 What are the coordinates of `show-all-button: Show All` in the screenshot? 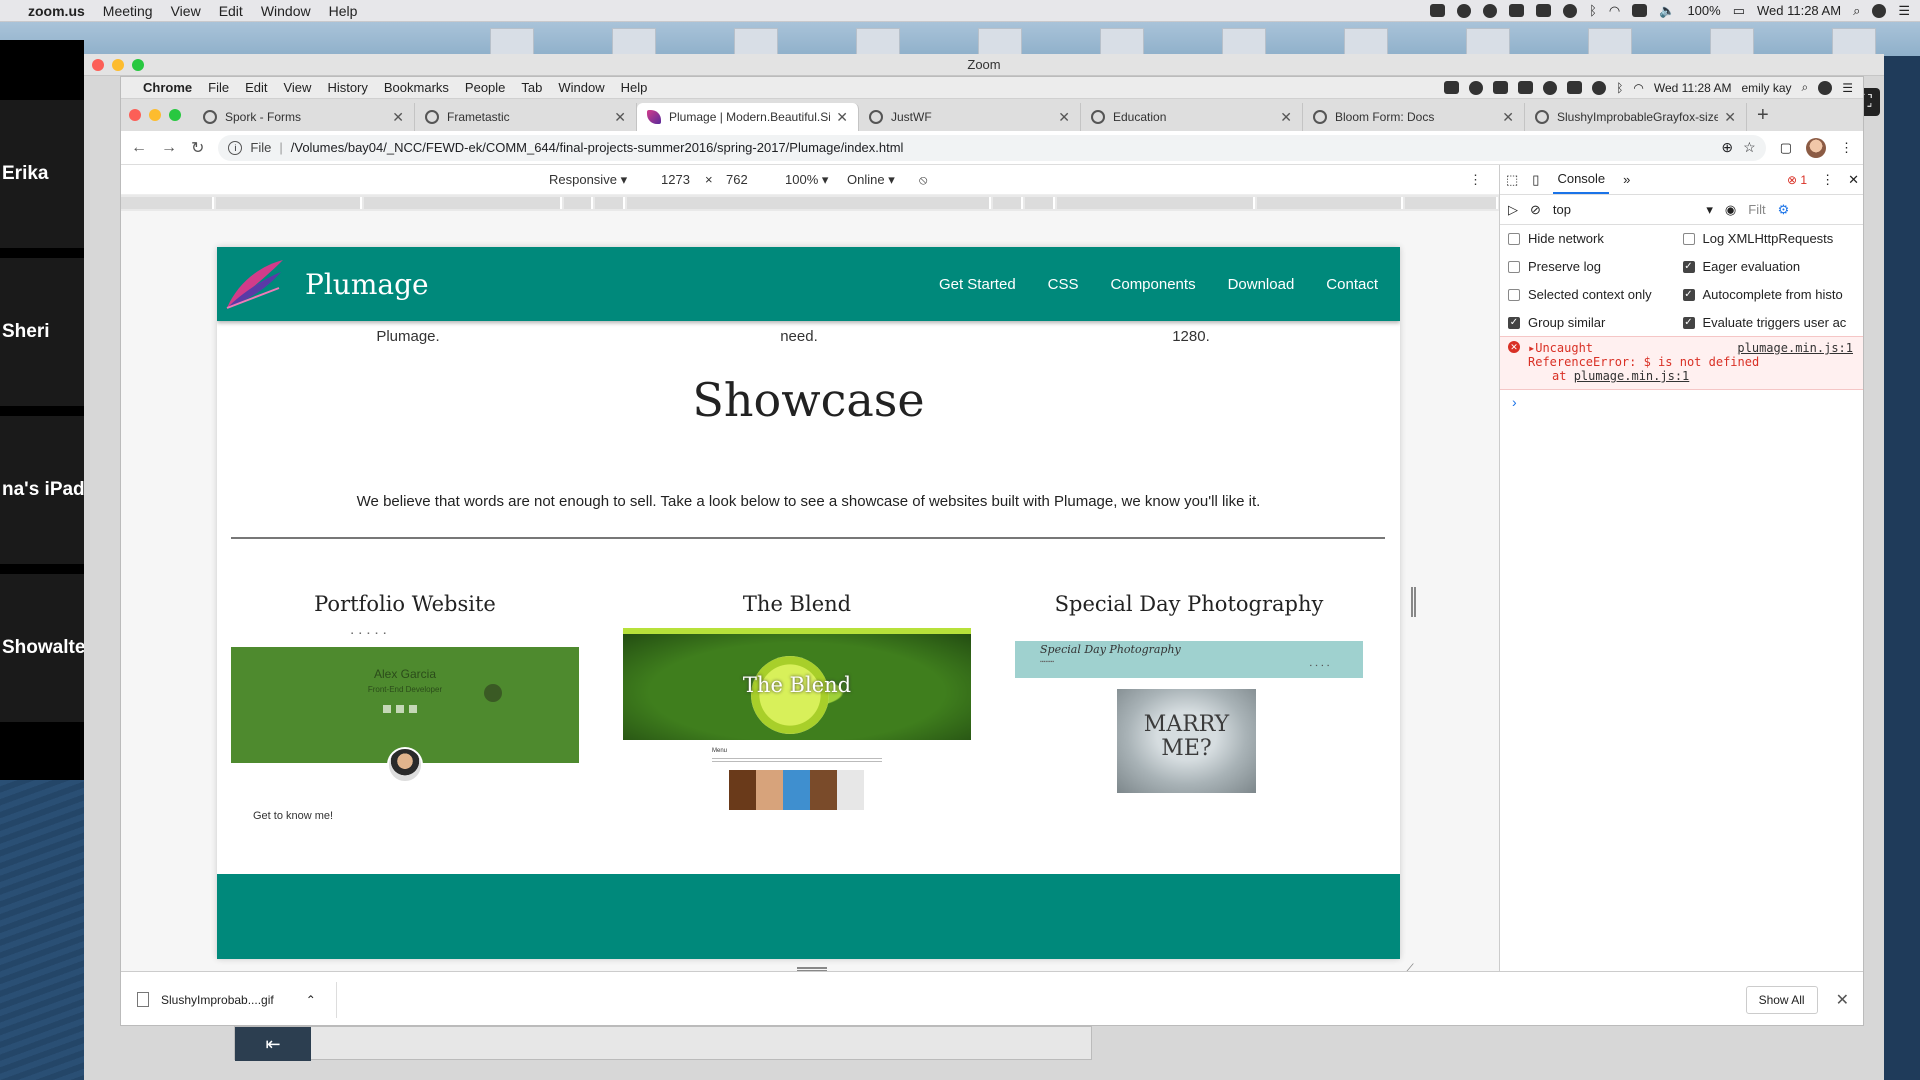 It's located at (1781, 999).